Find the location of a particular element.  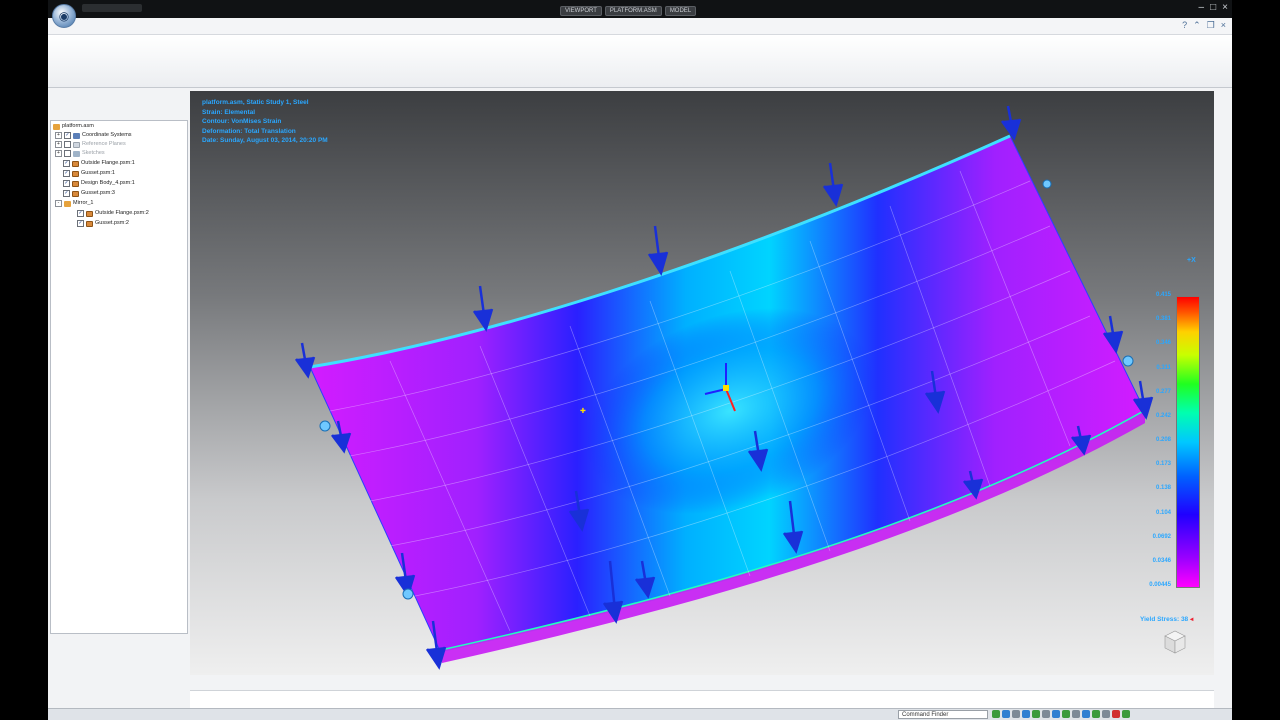

tree-item-gusset-3: ✓ Gusset.psm:3 is located at coordinates (89, 193).